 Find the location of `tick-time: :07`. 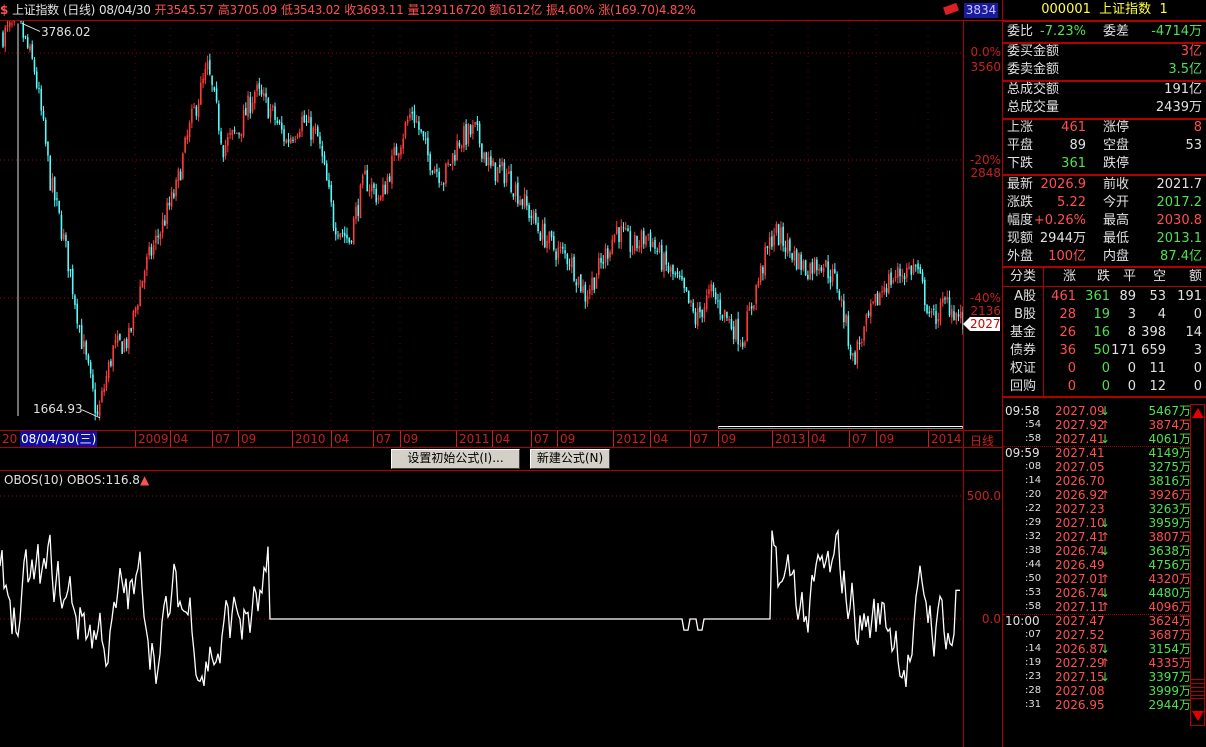

tick-time: :07 is located at coordinates (1033, 634).